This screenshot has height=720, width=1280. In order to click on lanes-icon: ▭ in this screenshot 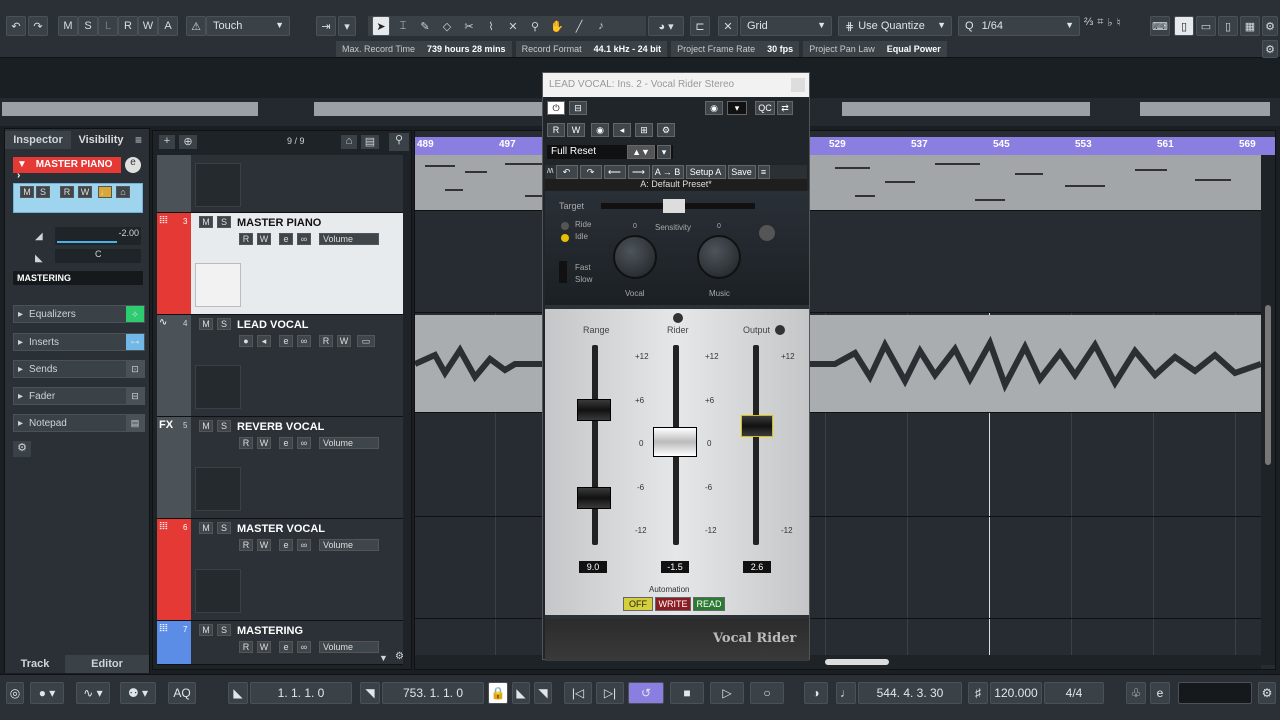, I will do `click(366, 341)`.